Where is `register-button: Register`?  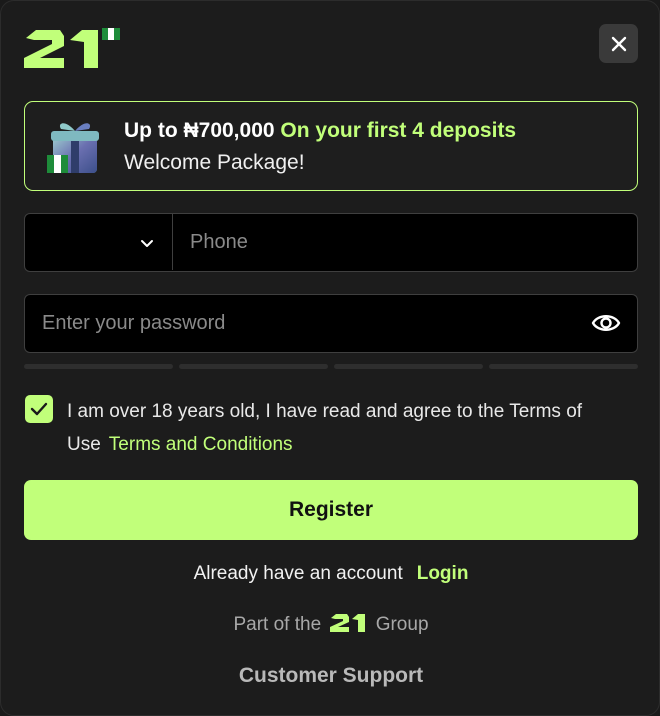
register-button: Register is located at coordinates (331, 510).